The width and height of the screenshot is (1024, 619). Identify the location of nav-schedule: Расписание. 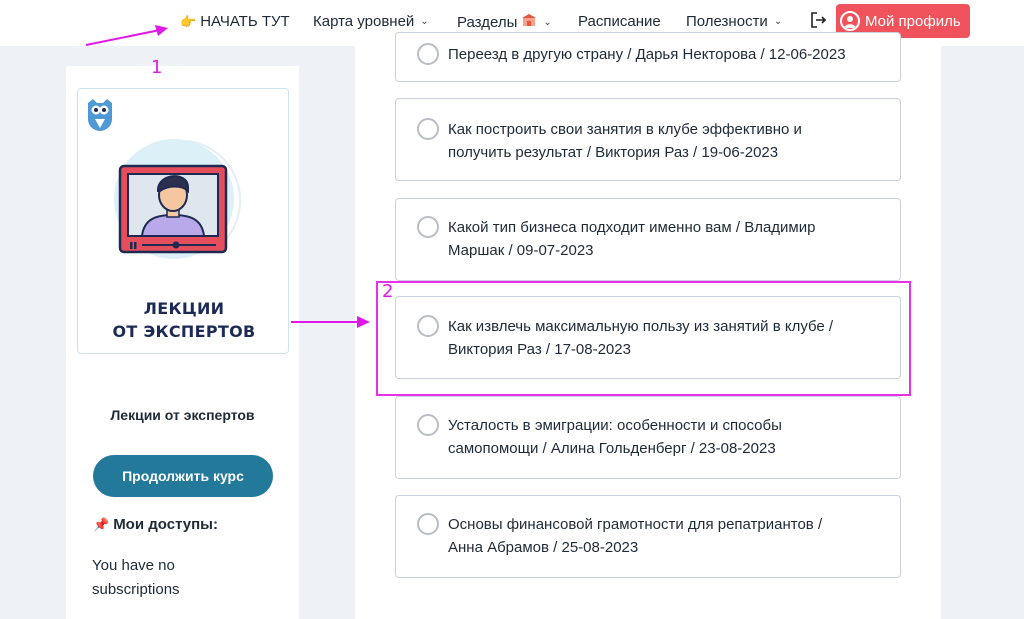
(619, 21).